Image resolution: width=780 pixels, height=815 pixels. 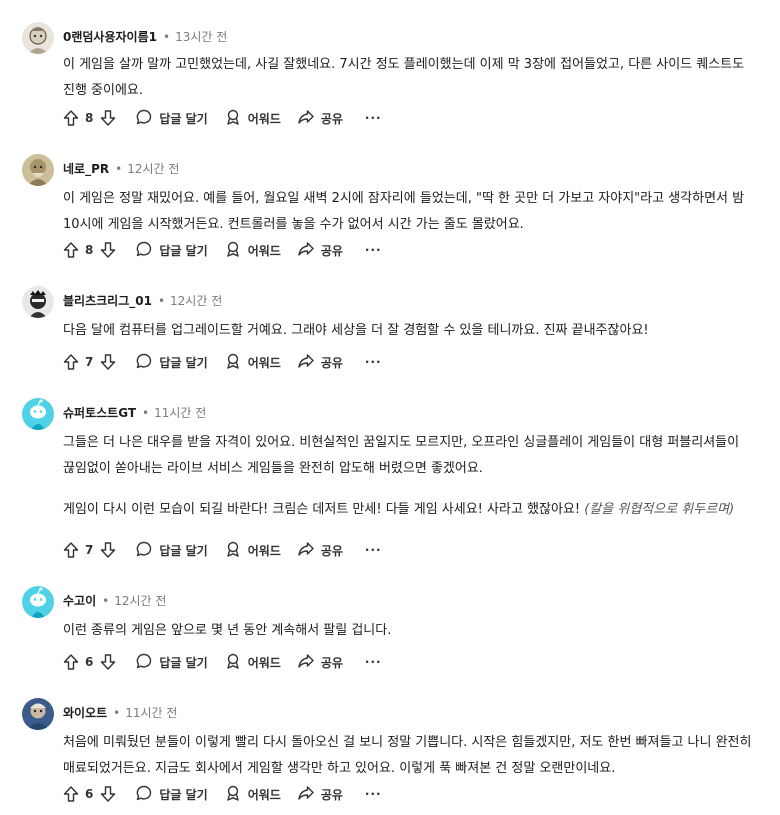 I want to click on comment-meta: 네로_PR • 12시간 전, so click(x=121, y=169).